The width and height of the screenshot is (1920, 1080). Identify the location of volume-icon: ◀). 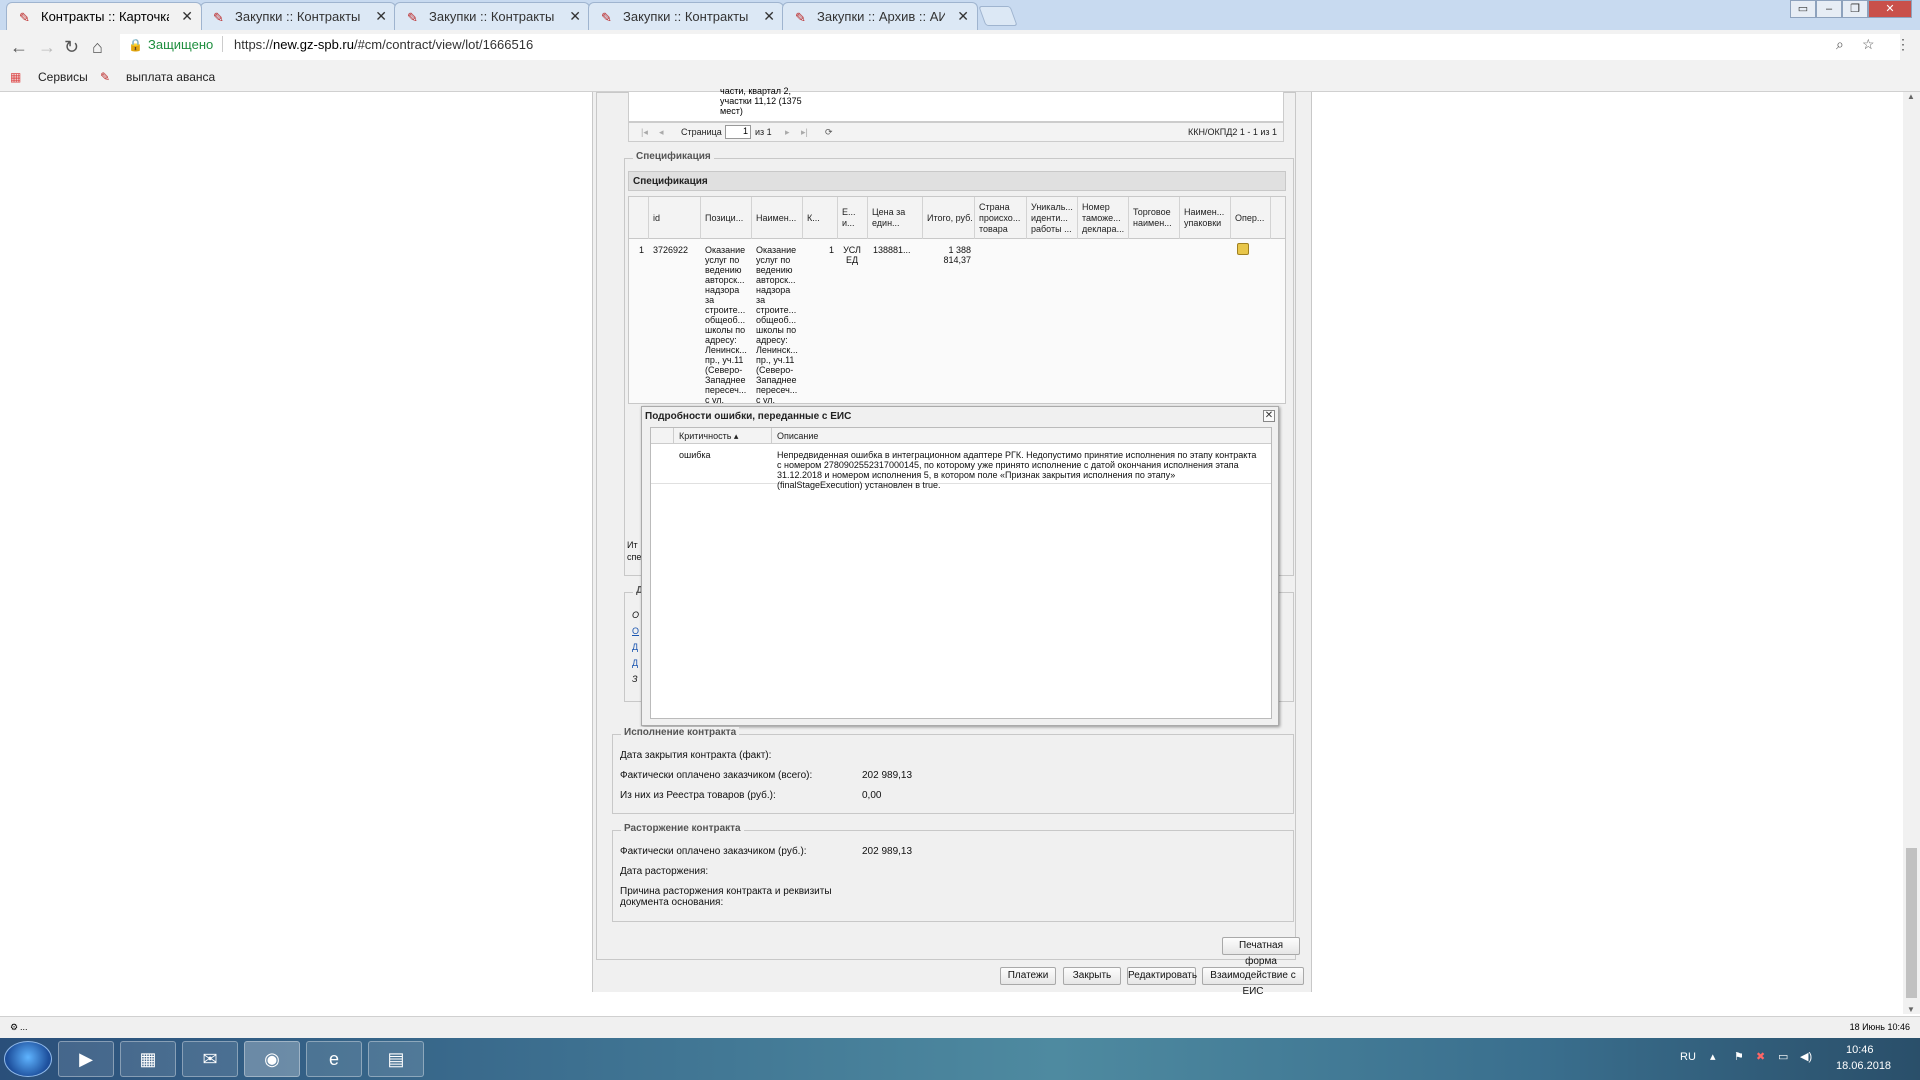
(1806, 1056).